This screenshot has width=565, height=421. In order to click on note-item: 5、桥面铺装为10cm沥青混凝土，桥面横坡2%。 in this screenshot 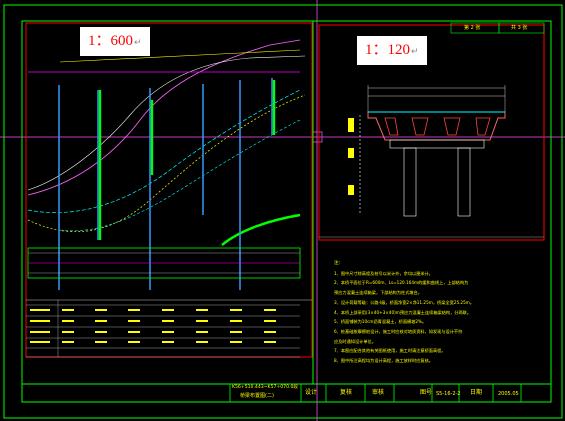, I will do `click(380, 322)`.